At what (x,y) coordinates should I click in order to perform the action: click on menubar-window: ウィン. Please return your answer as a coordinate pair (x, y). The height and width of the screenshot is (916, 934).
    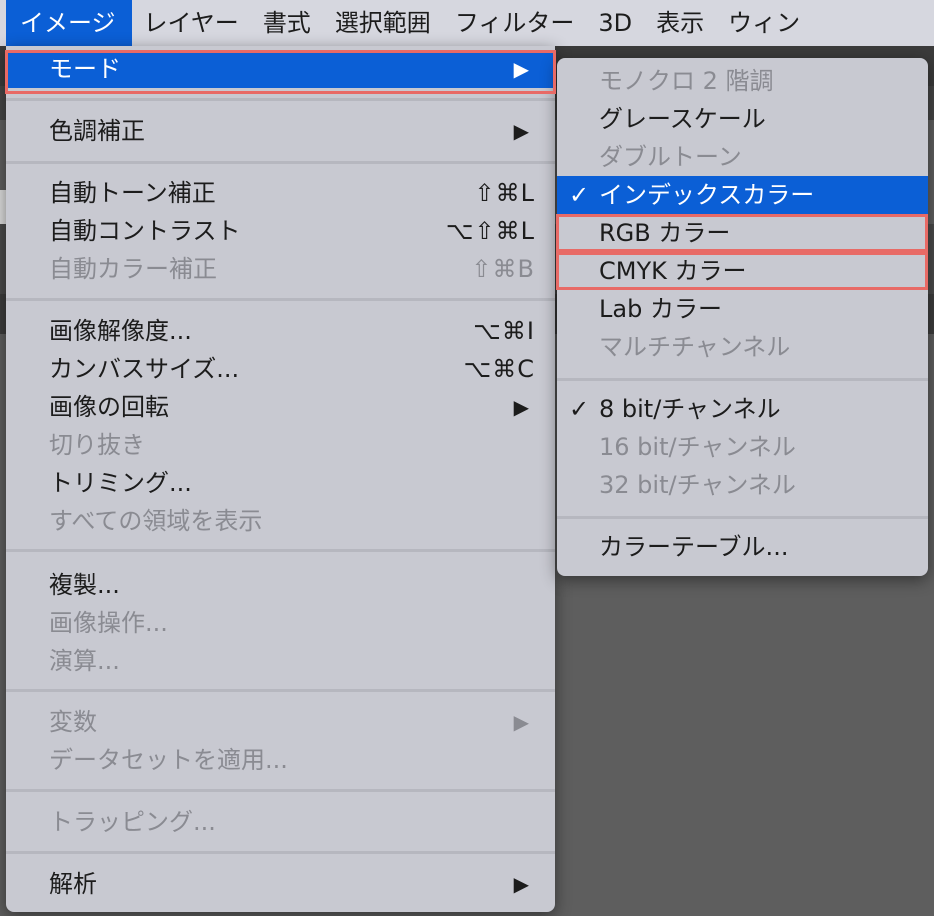
    Looking at the image, I should click on (764, 23).